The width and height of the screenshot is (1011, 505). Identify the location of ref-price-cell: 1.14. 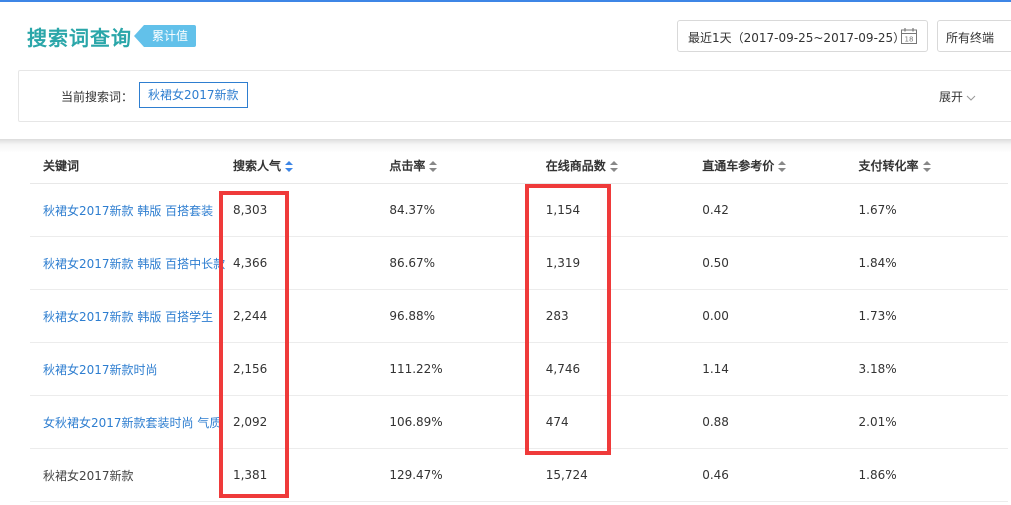
(780, 369).